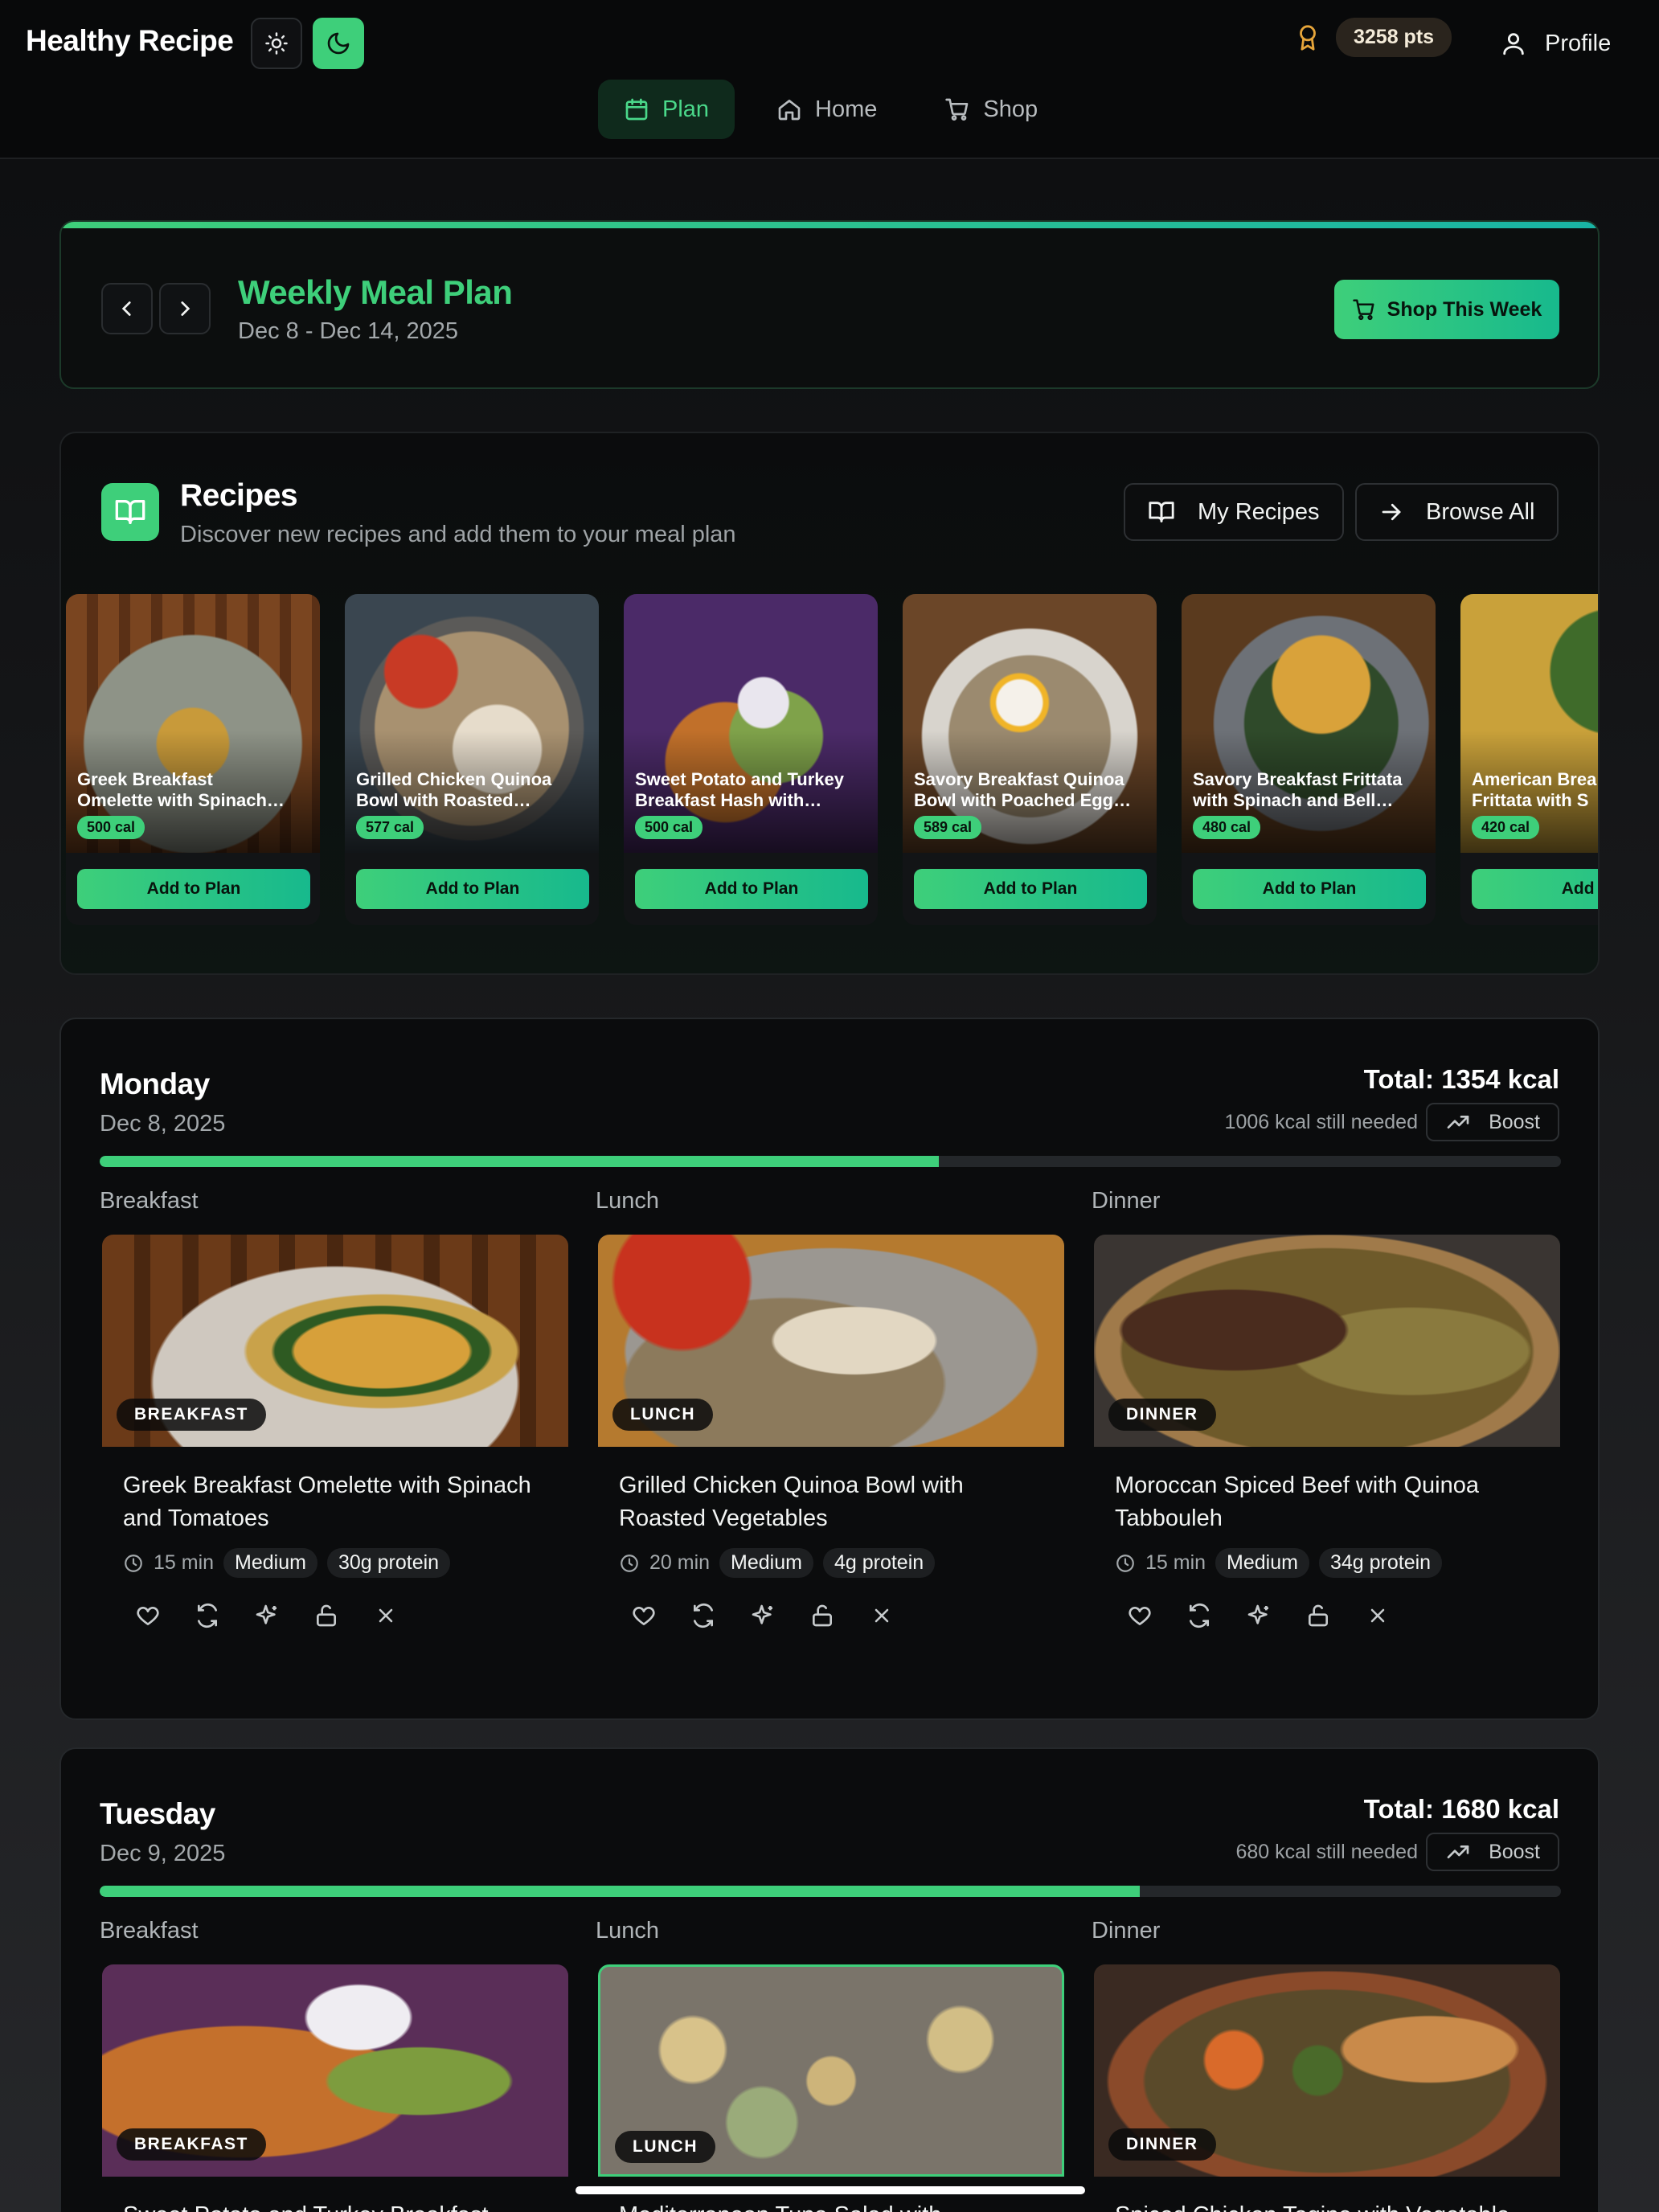  I want to click on meal-photo: BREAKFAST, so click(335, 1341).